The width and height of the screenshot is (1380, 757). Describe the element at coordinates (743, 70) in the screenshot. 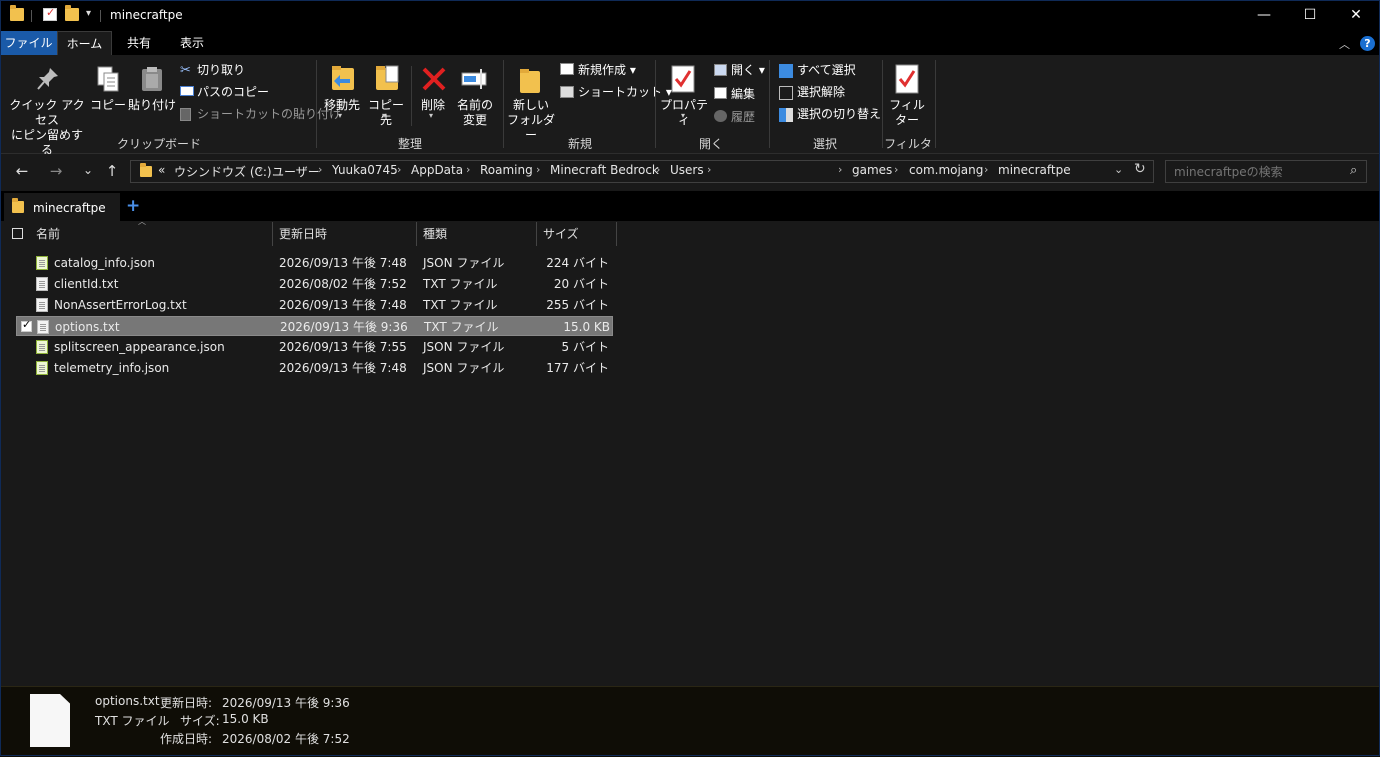

I see `open-label: 開く` at that location.